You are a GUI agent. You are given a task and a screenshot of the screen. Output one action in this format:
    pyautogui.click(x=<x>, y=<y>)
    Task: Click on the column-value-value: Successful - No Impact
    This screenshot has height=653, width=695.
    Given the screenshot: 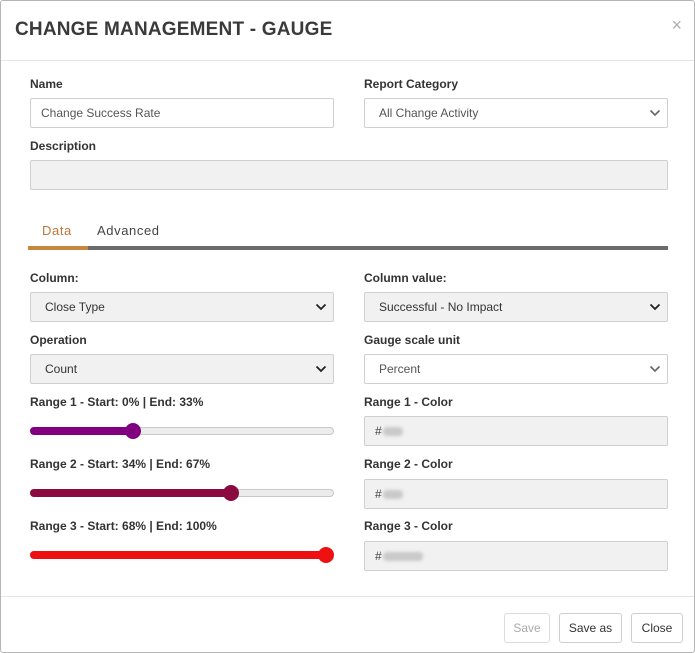 What is the action you would take?
    pyautogui.click(x=441, y=307)
    